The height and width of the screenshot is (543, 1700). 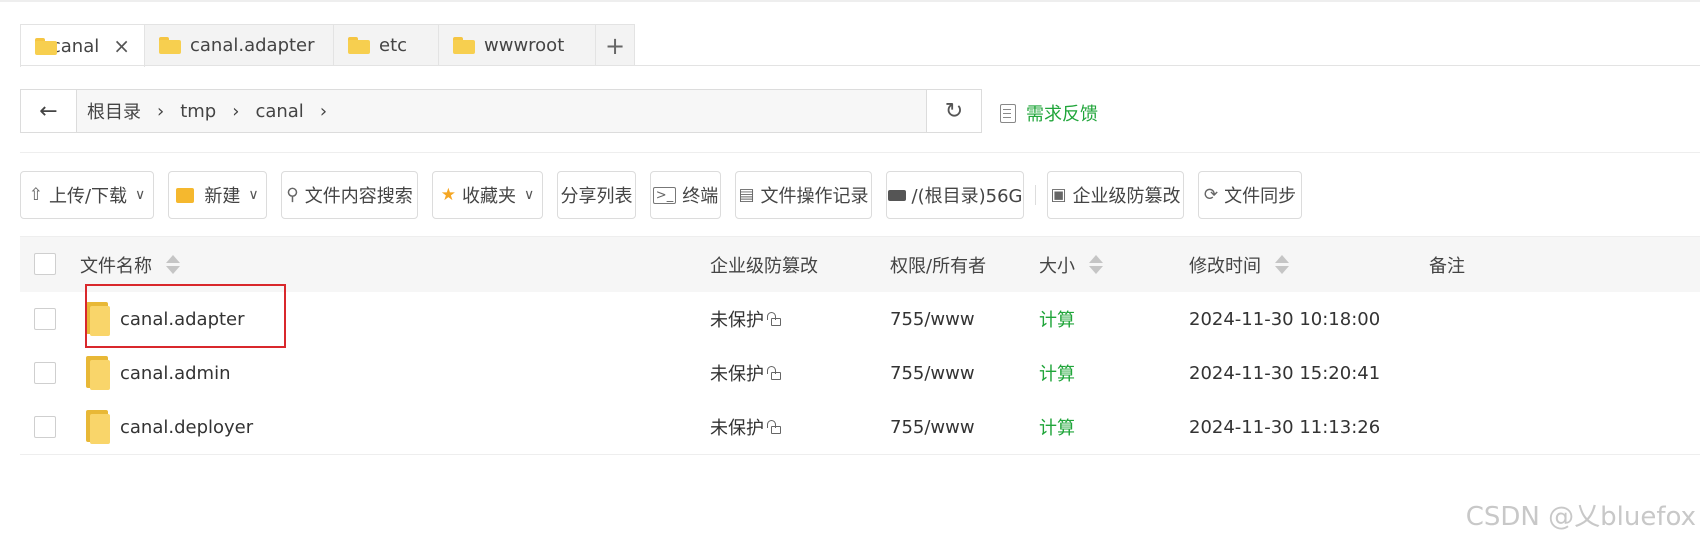 I want to click on upload-download-button: ⇧ 上传/下载 ∨, so click(x=87, y=195).